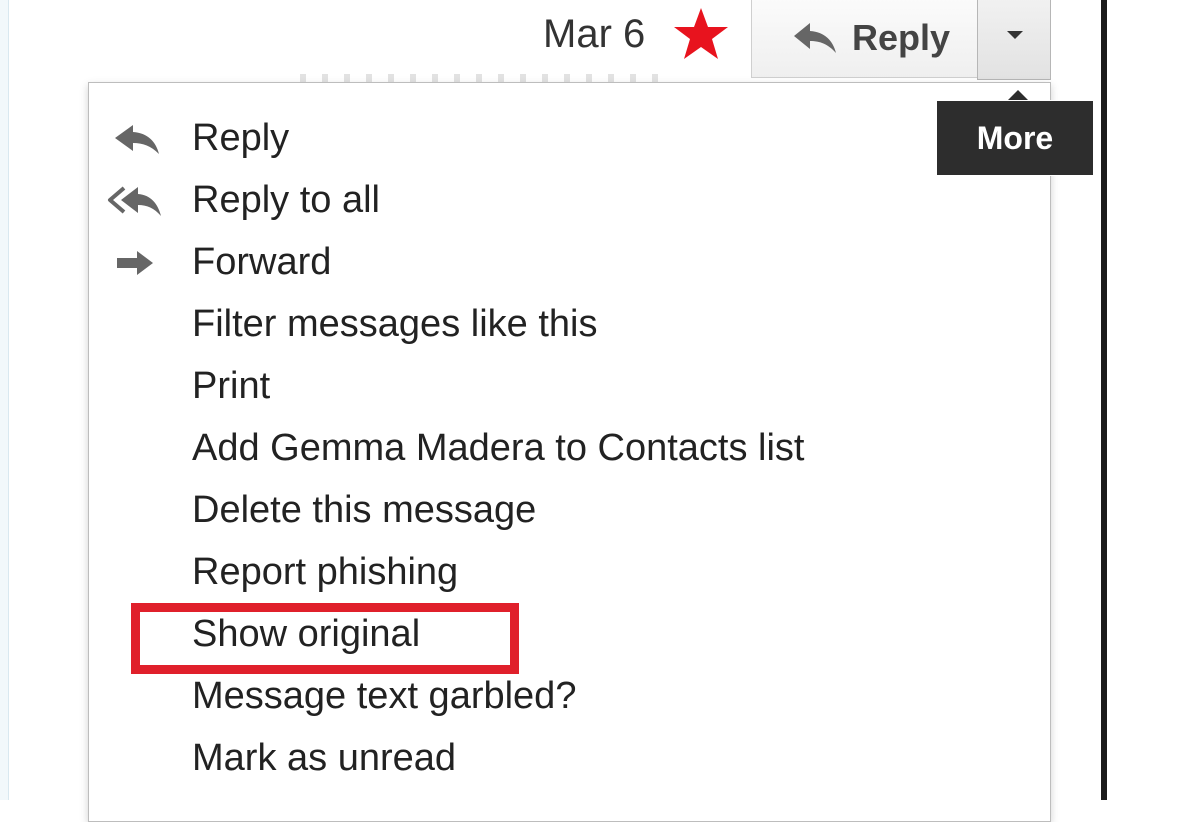 Image resolution: width=1200 pixels, height=822 pixels. What do you see at coordinates (134, 201) in the screenshot?
I see `reply-all-icon` at bounding box center [134, 201].